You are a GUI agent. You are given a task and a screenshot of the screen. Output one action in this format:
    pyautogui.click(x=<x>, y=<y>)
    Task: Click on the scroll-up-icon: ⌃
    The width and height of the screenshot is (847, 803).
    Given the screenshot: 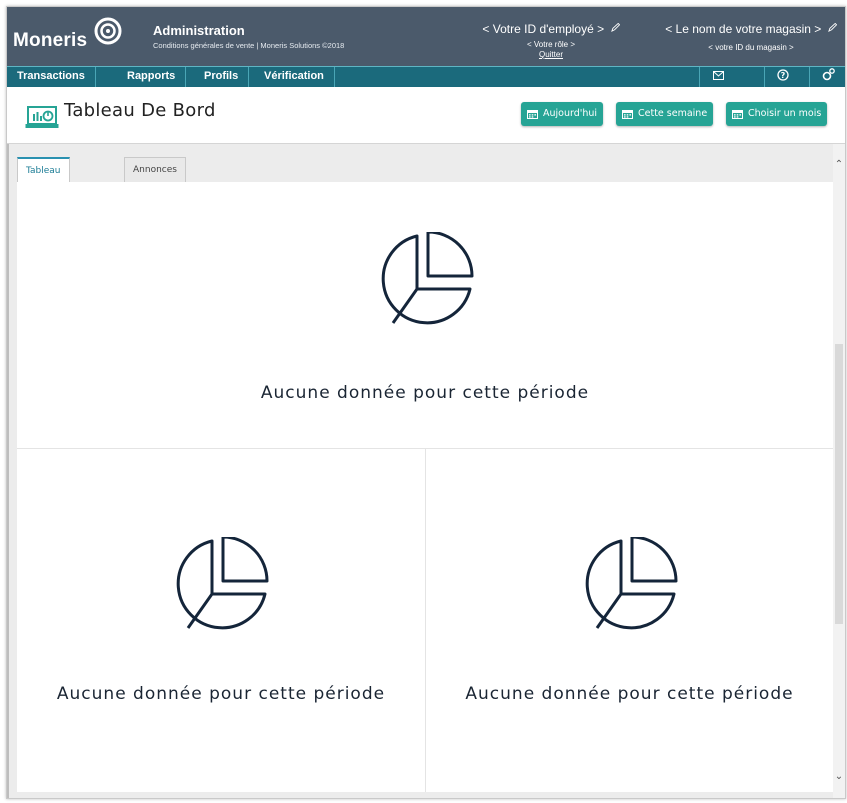 What is the action you would take?
    pyautogui.click(x=839, y=165)
    